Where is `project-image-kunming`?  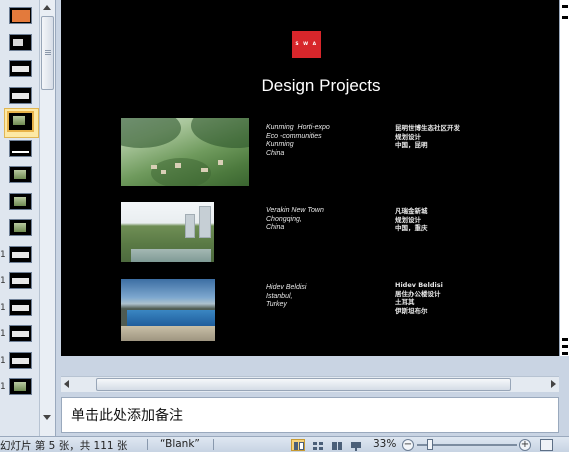
project-image-kunming is located at coordinates (185, 152).